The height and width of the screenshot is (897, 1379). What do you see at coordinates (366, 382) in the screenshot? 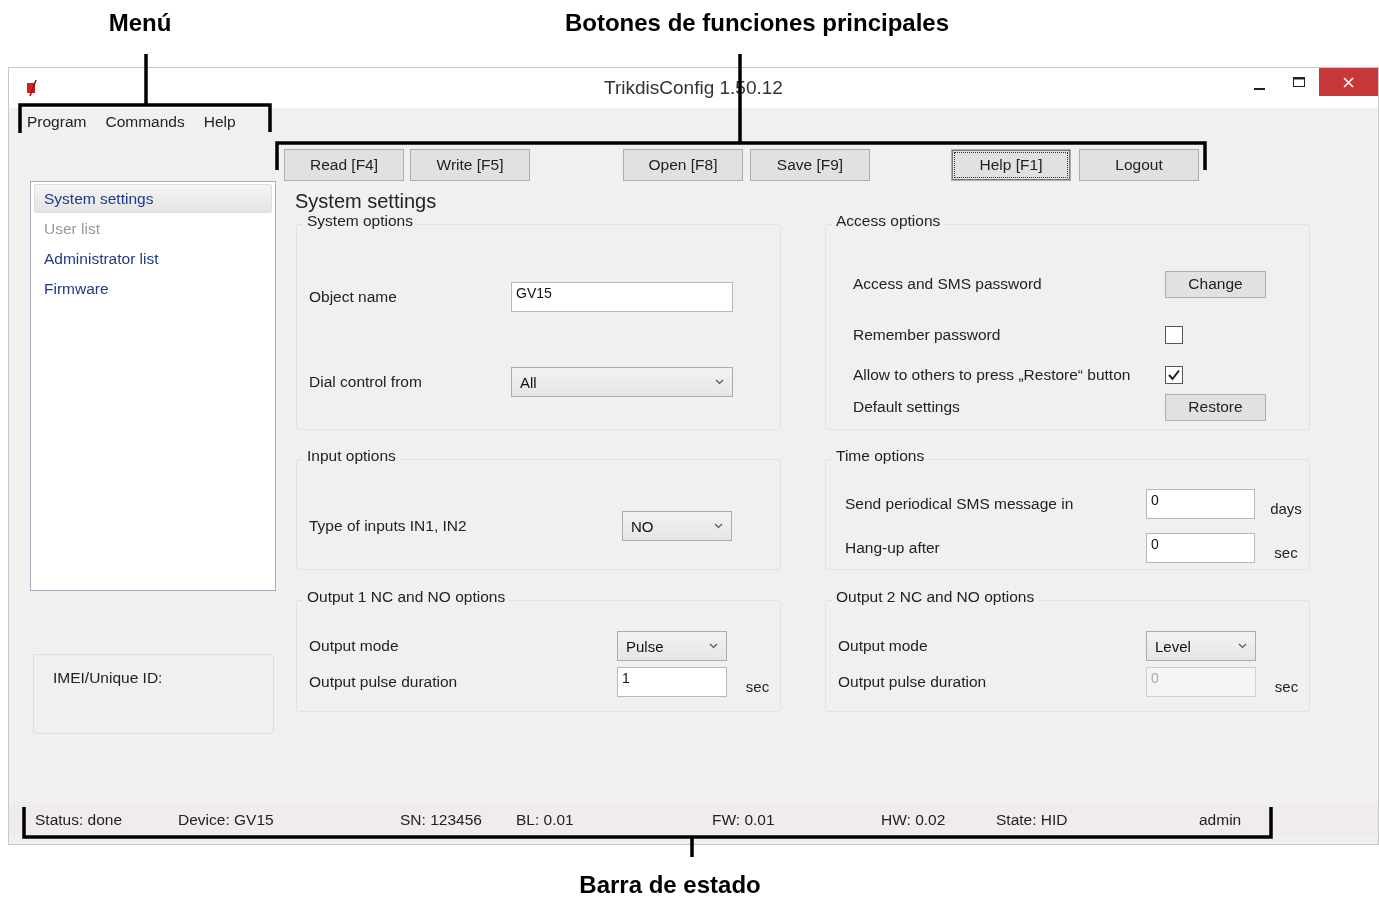
I see `field-label: Dial control from` at bounding box center [366, 382].